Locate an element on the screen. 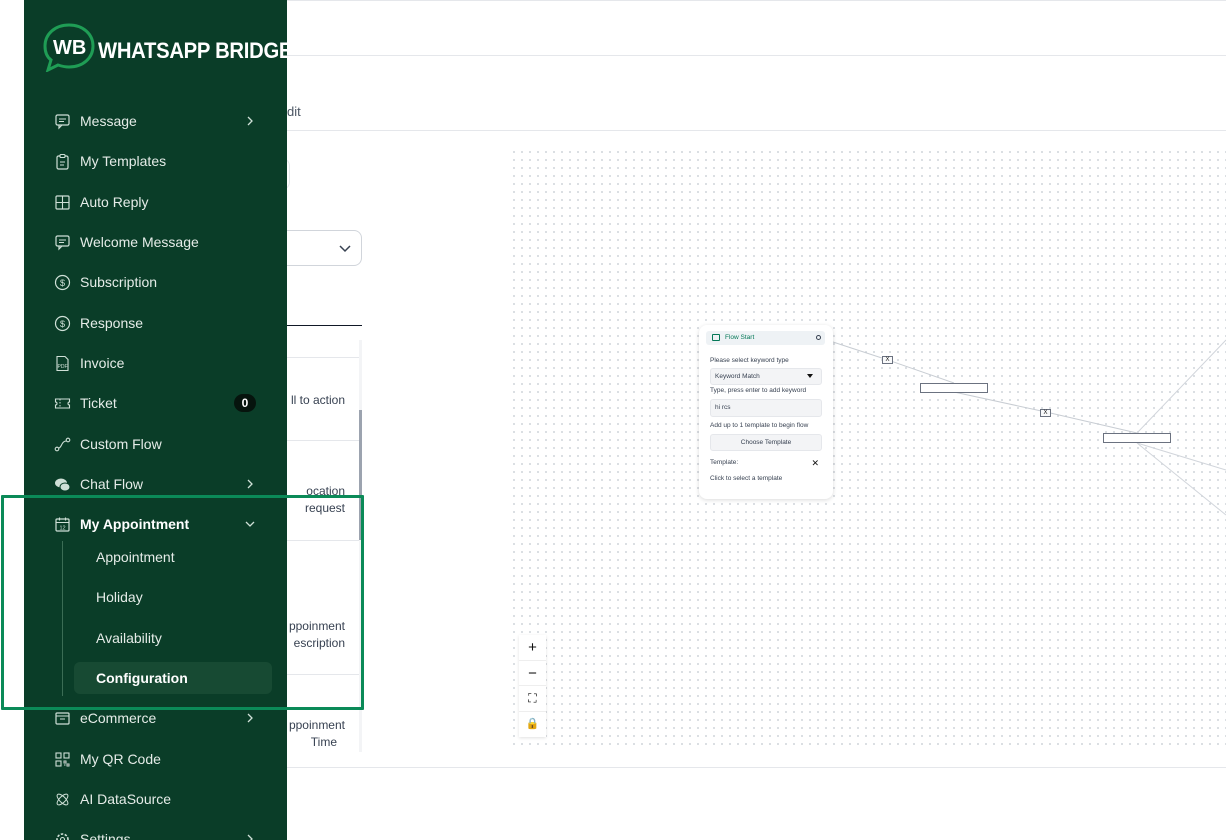  pdf-file-icon: PDF is located at coordinates (62, 363).